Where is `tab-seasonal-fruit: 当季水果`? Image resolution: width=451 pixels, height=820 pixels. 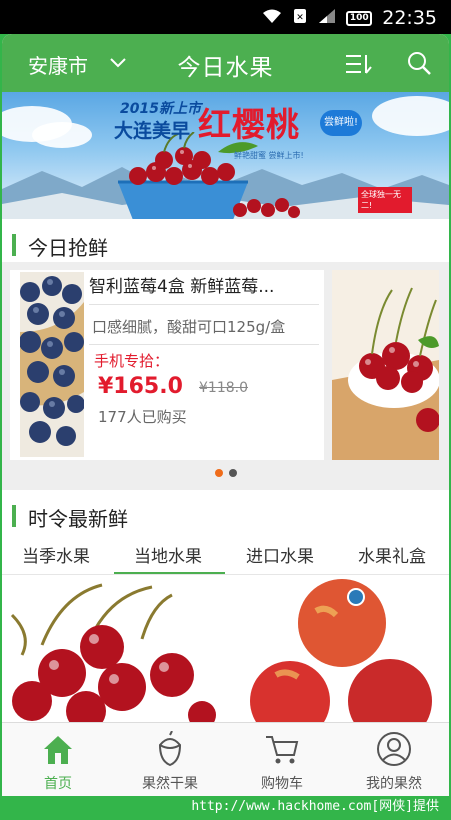
tab-seasonal-fruit: 当季水果 is located at coordinates (56, 554).